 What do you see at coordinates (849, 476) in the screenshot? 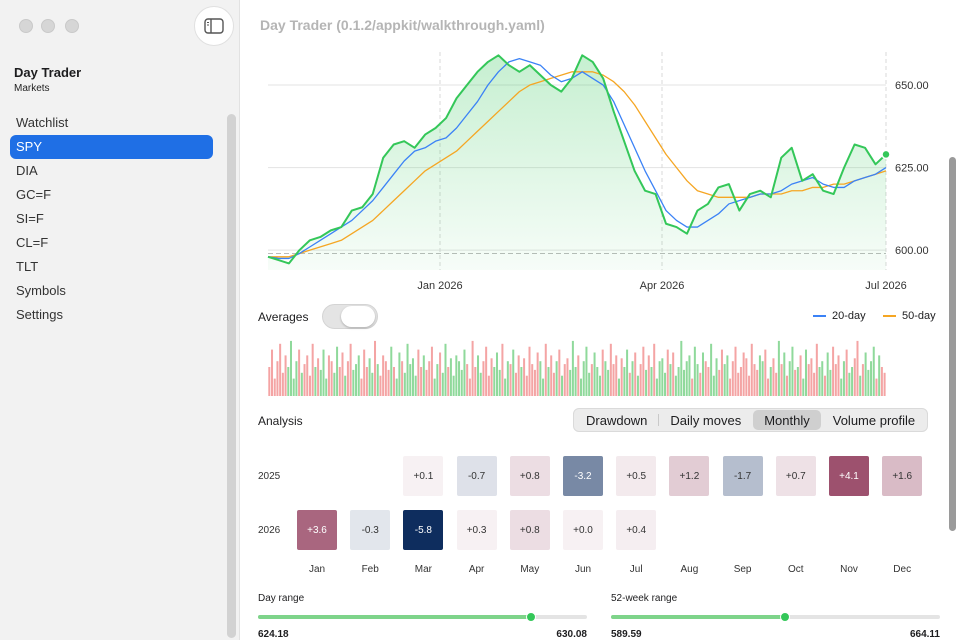
I see `heatmap-cell: +4.1` at bounding box center [849, 476].